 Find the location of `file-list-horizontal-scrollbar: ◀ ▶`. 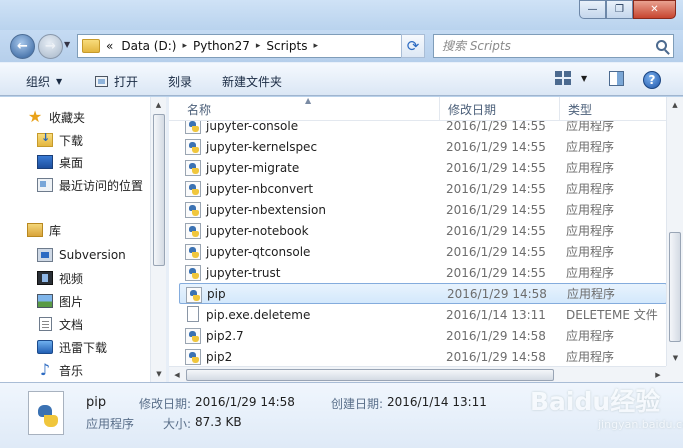

file-list-horizontal-scrollbar: ◀ ▶ is located at coordinates (417, 374).